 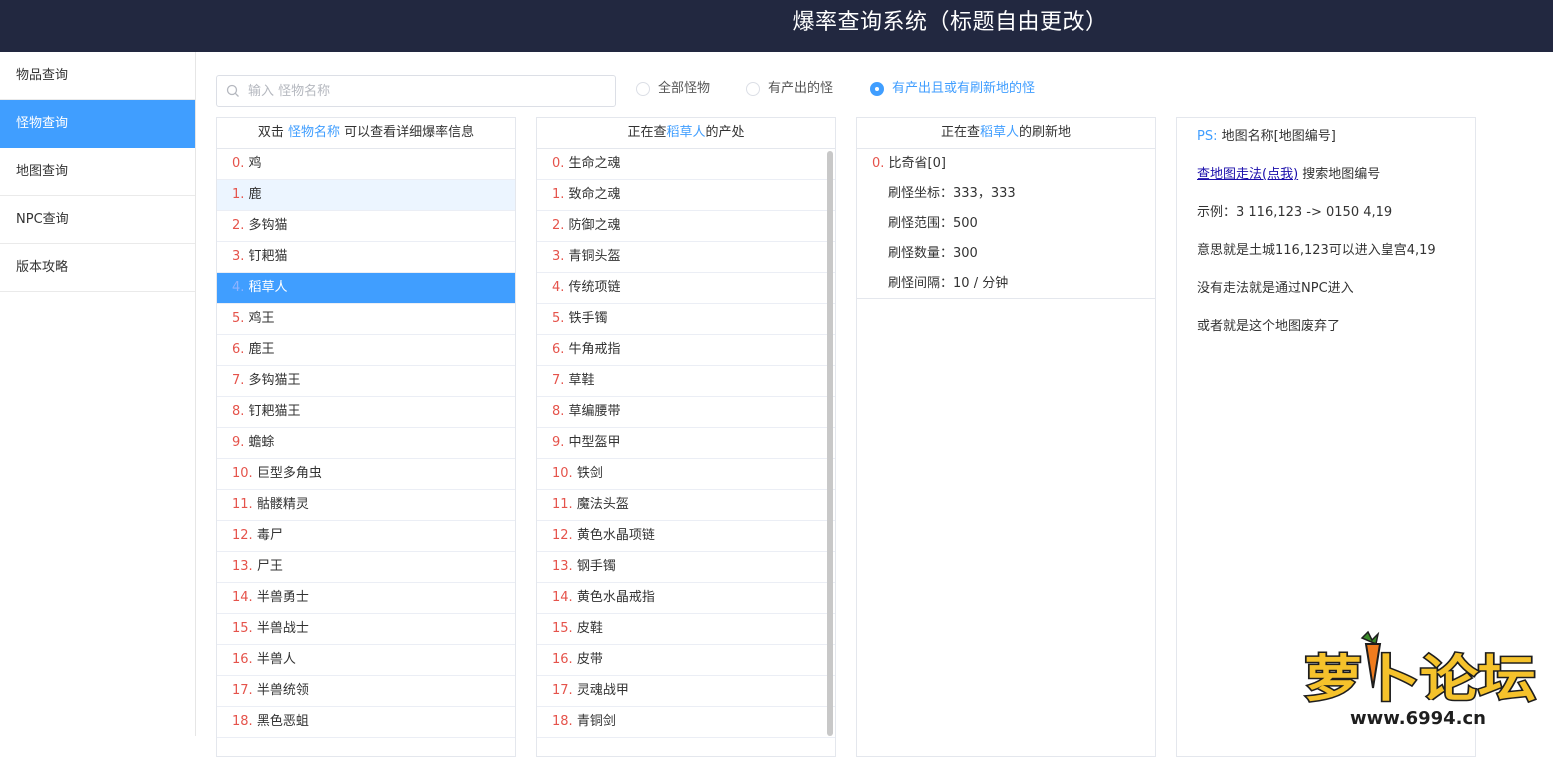 What do you see at coordinates (776, 26) in the screenshot?
I see `app-header: 爆率查询系统（标题自由更改）` at bounding box center [776, 26].